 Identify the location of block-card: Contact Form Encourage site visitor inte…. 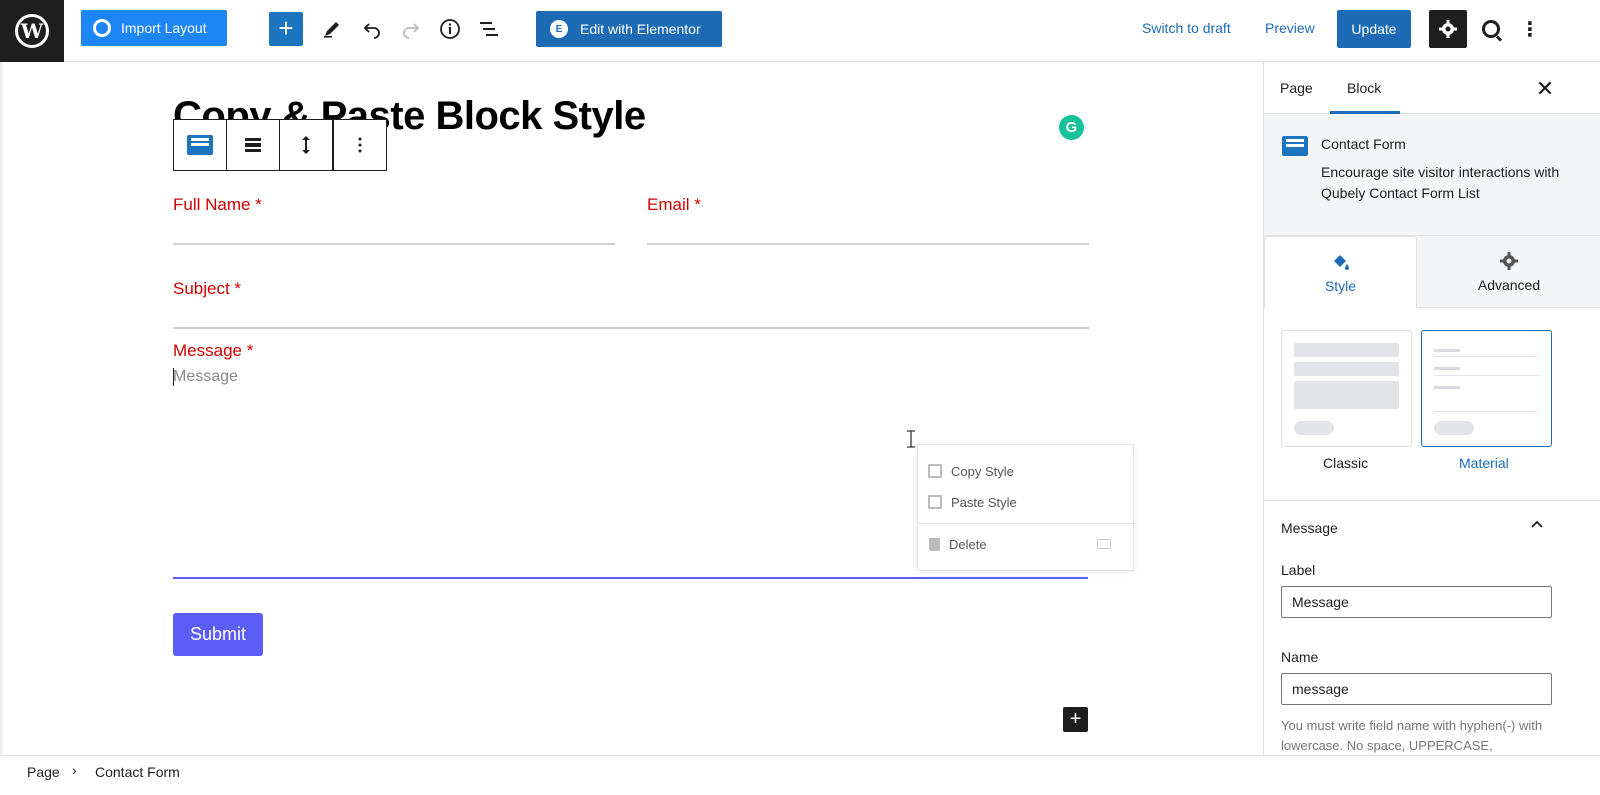
(1432, 175).